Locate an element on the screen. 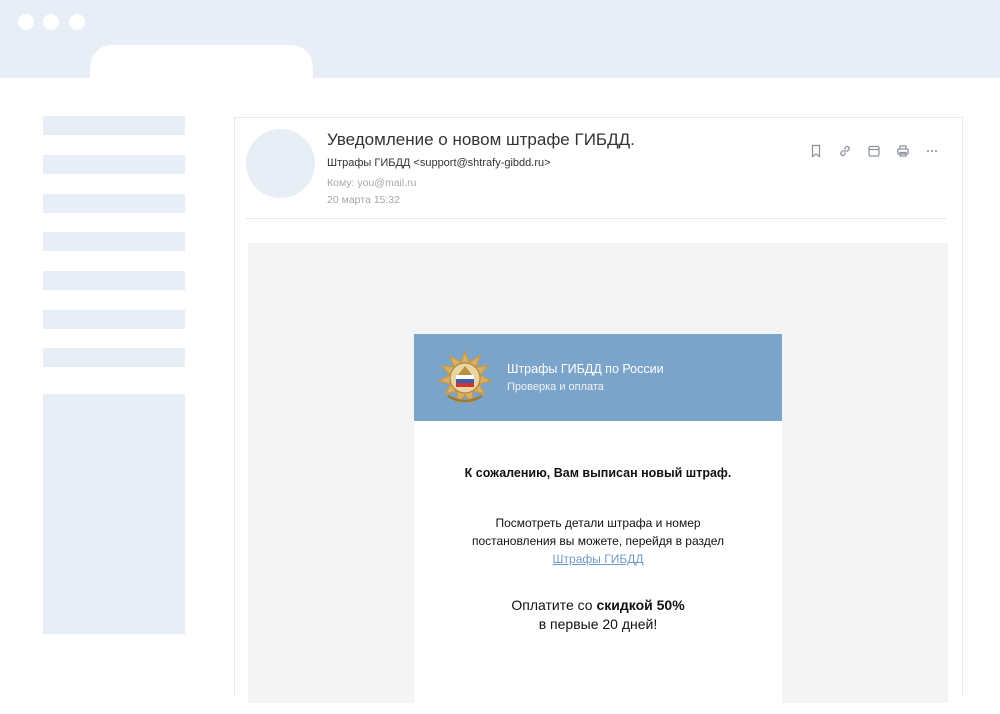 The image size is (1000, 714). more-icon is located at coordinates (932, 151).